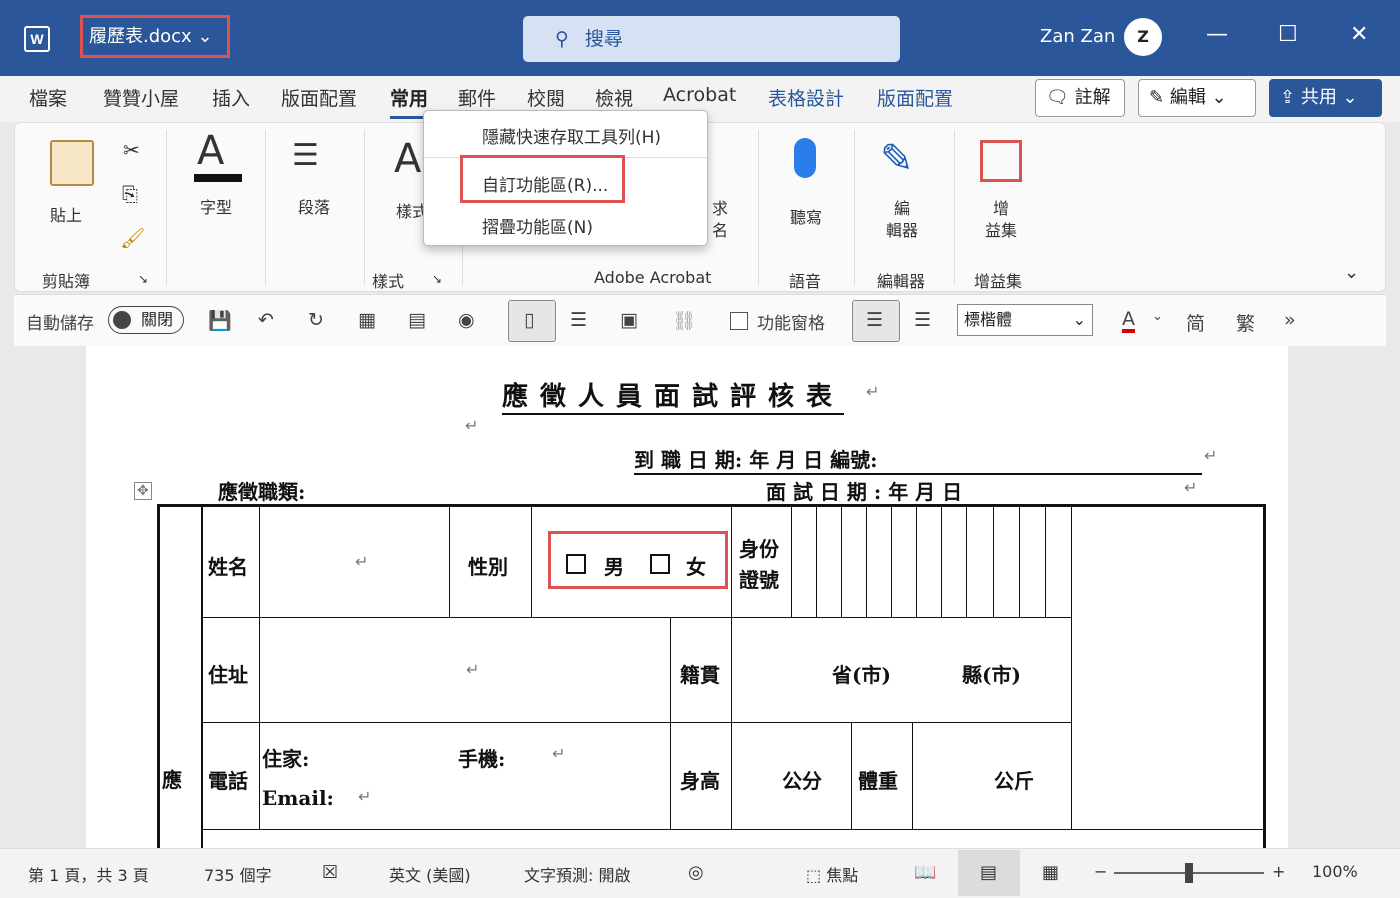 The height and width of the screenshot is (898, 1400). Describe the element at coordinates (210, 151) in the screenshot. I see `font-icon: A` at that location.